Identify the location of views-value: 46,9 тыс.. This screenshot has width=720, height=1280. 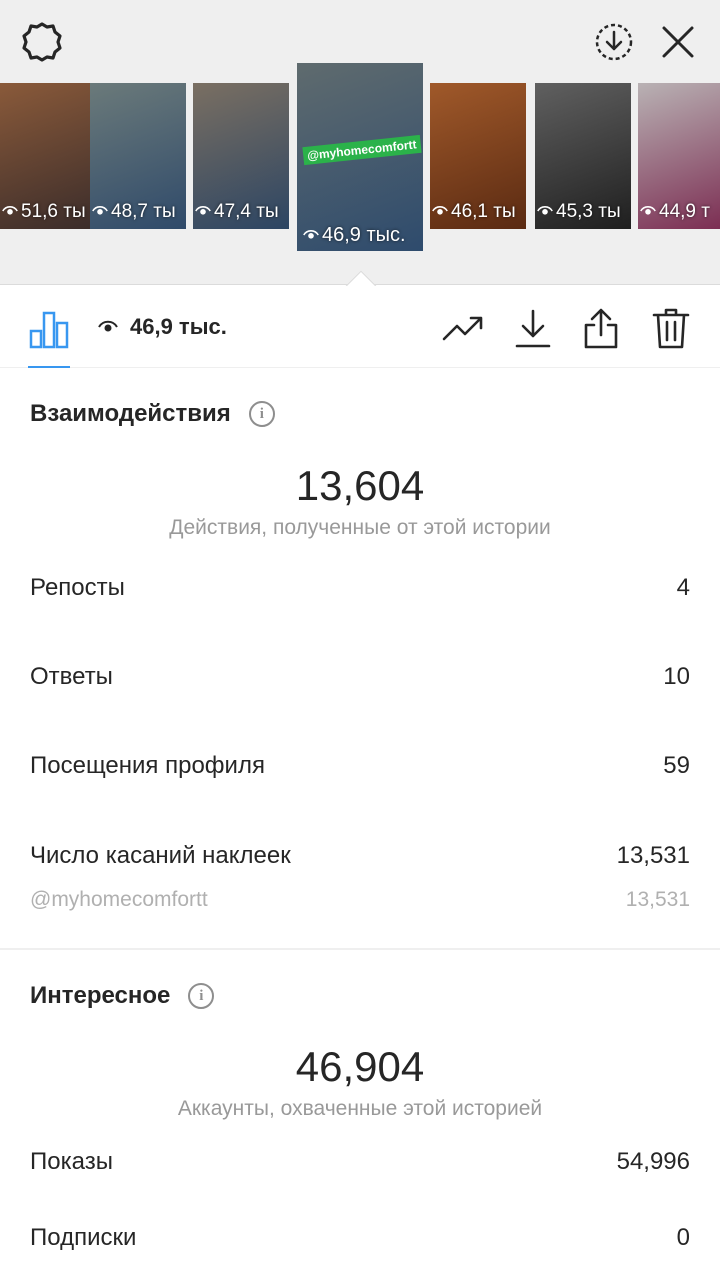
(178, 326).